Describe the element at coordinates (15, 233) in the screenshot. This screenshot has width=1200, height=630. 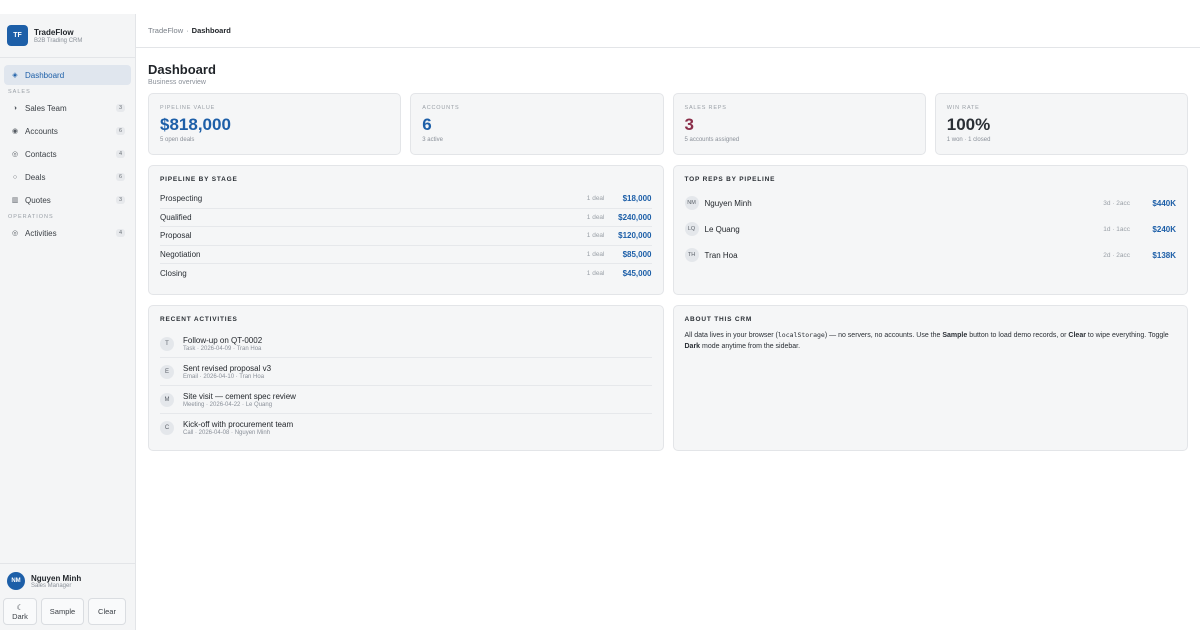
I see `target-icon: ◎` at that location.